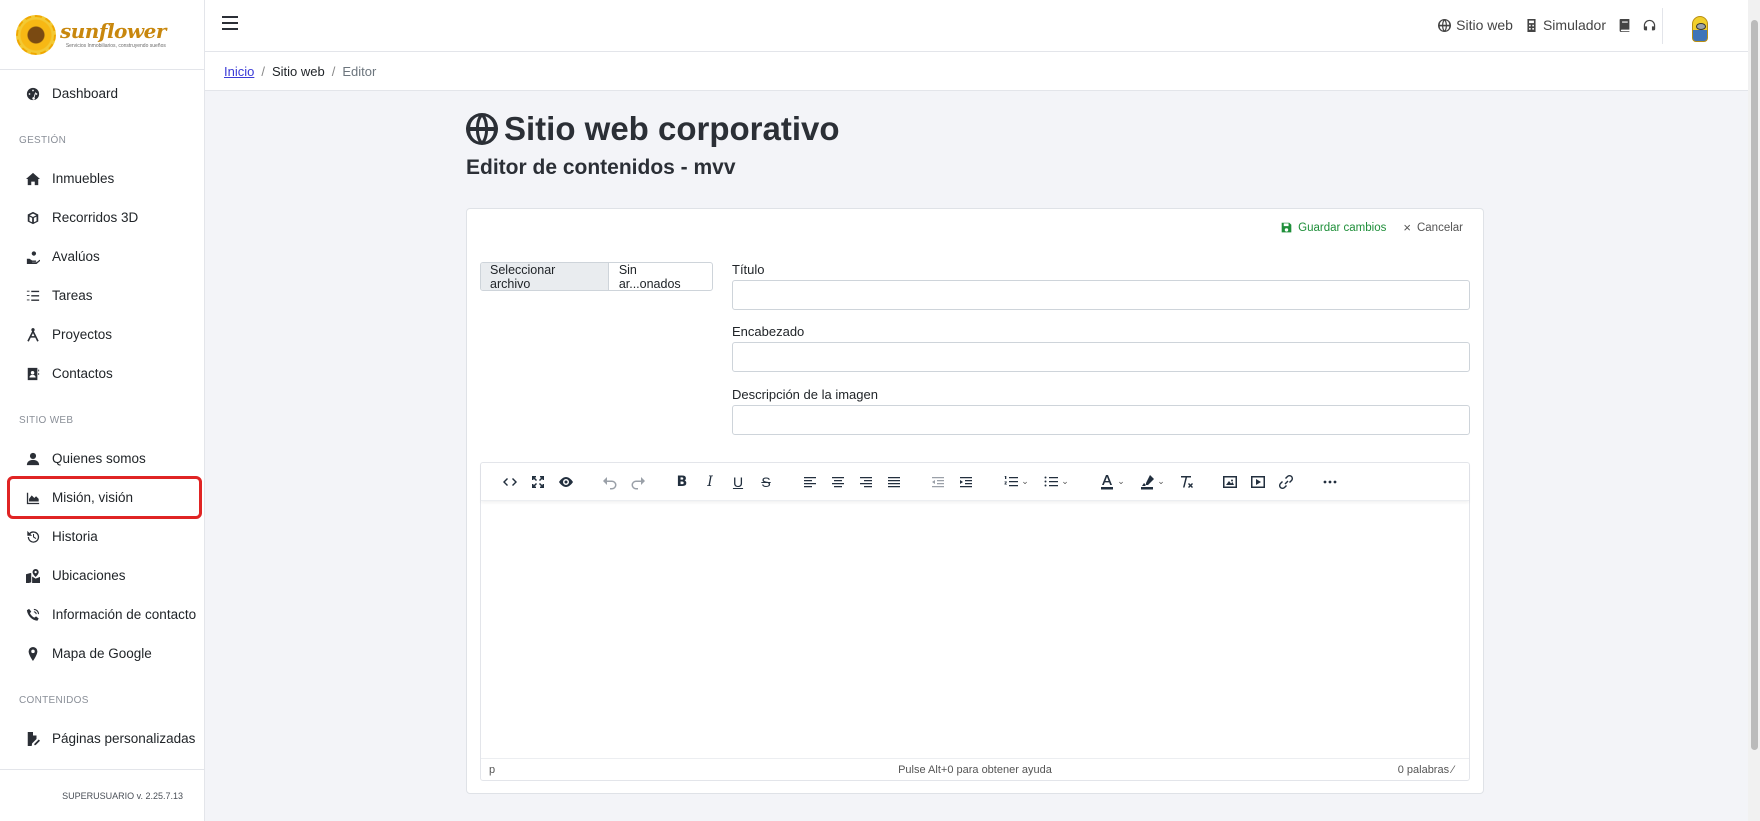 Image resolution: width=1760 pixels, height=821 pixels. I want to click on sidebar-item-mapa-google: Mapa de Google, so click(102, 653).